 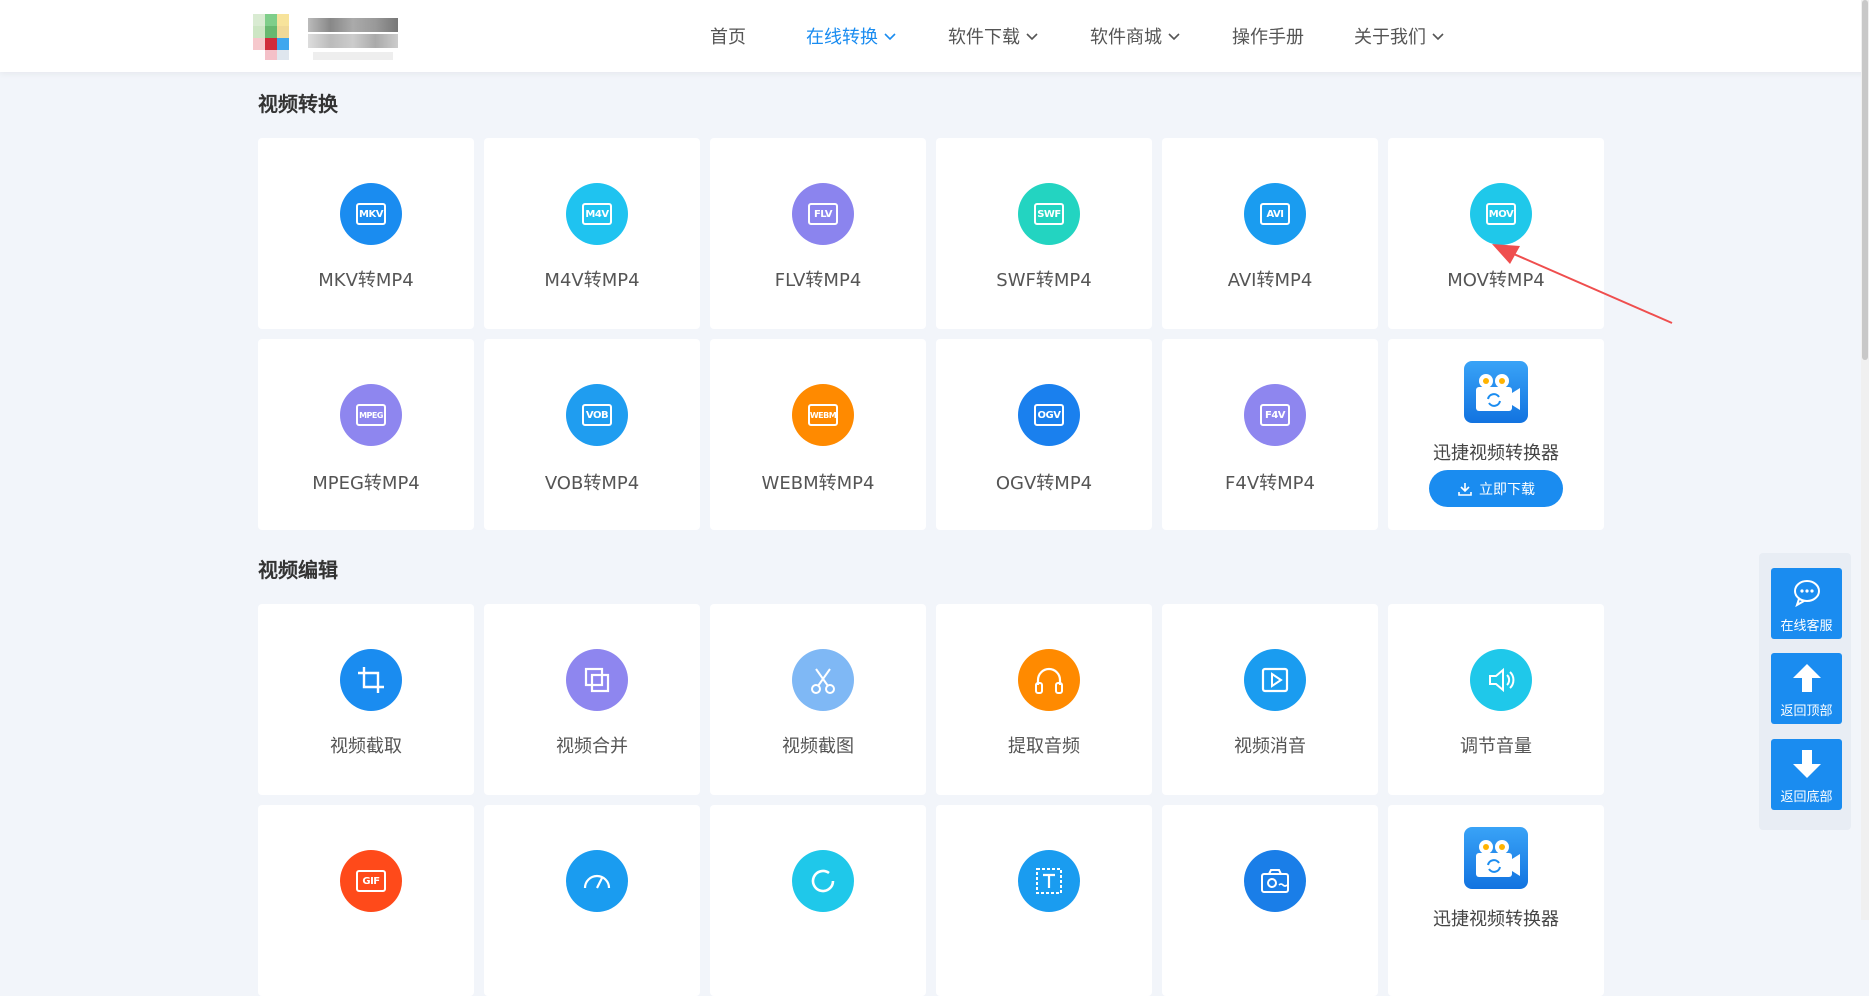 What do you see at coordinates (1496, 392) in the screenshot?
I see `video-converter-app-icon` at bounding box center [1496, 392].